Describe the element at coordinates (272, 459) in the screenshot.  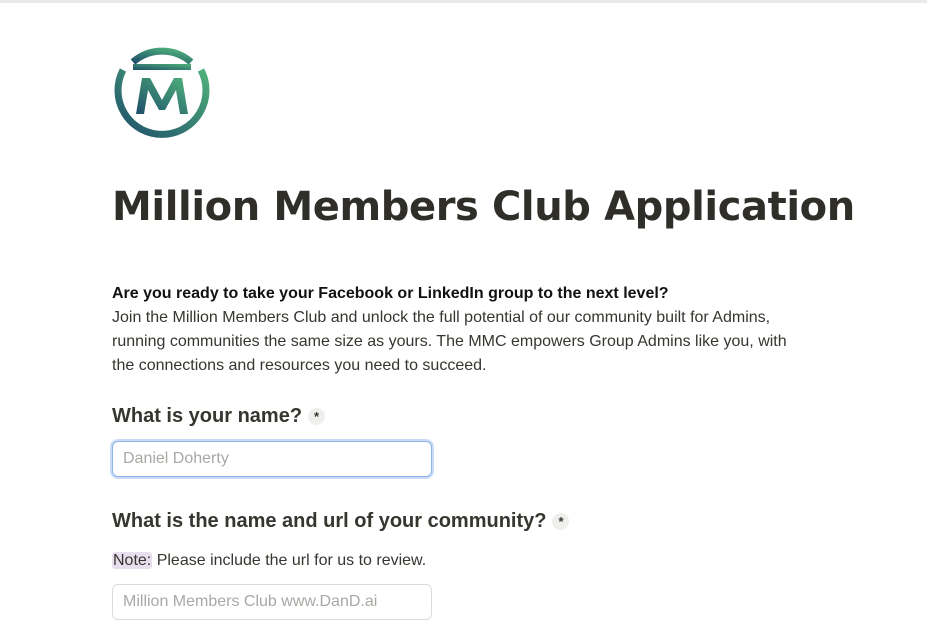
I see `name-input` at that location.